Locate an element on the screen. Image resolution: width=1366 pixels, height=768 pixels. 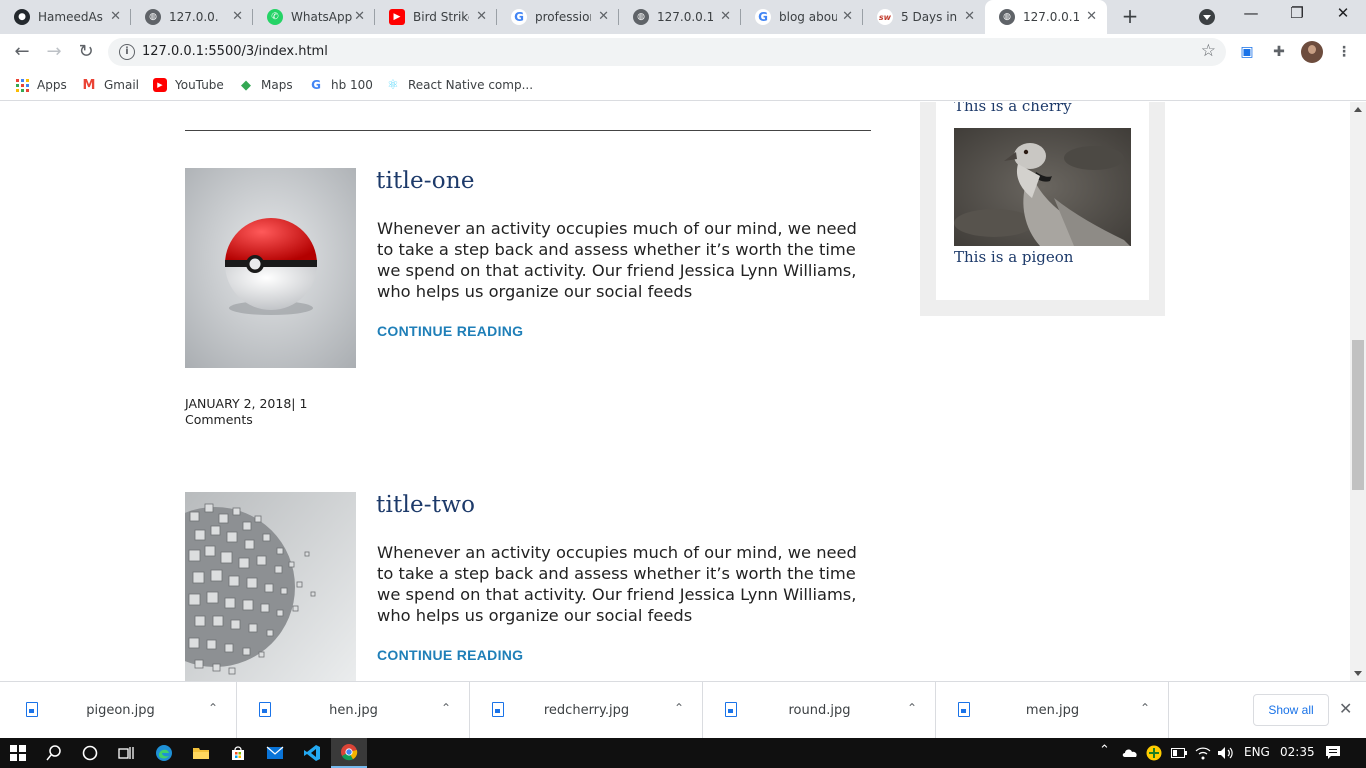
language-indicator: ENG is located at coordinates (1257, 752).